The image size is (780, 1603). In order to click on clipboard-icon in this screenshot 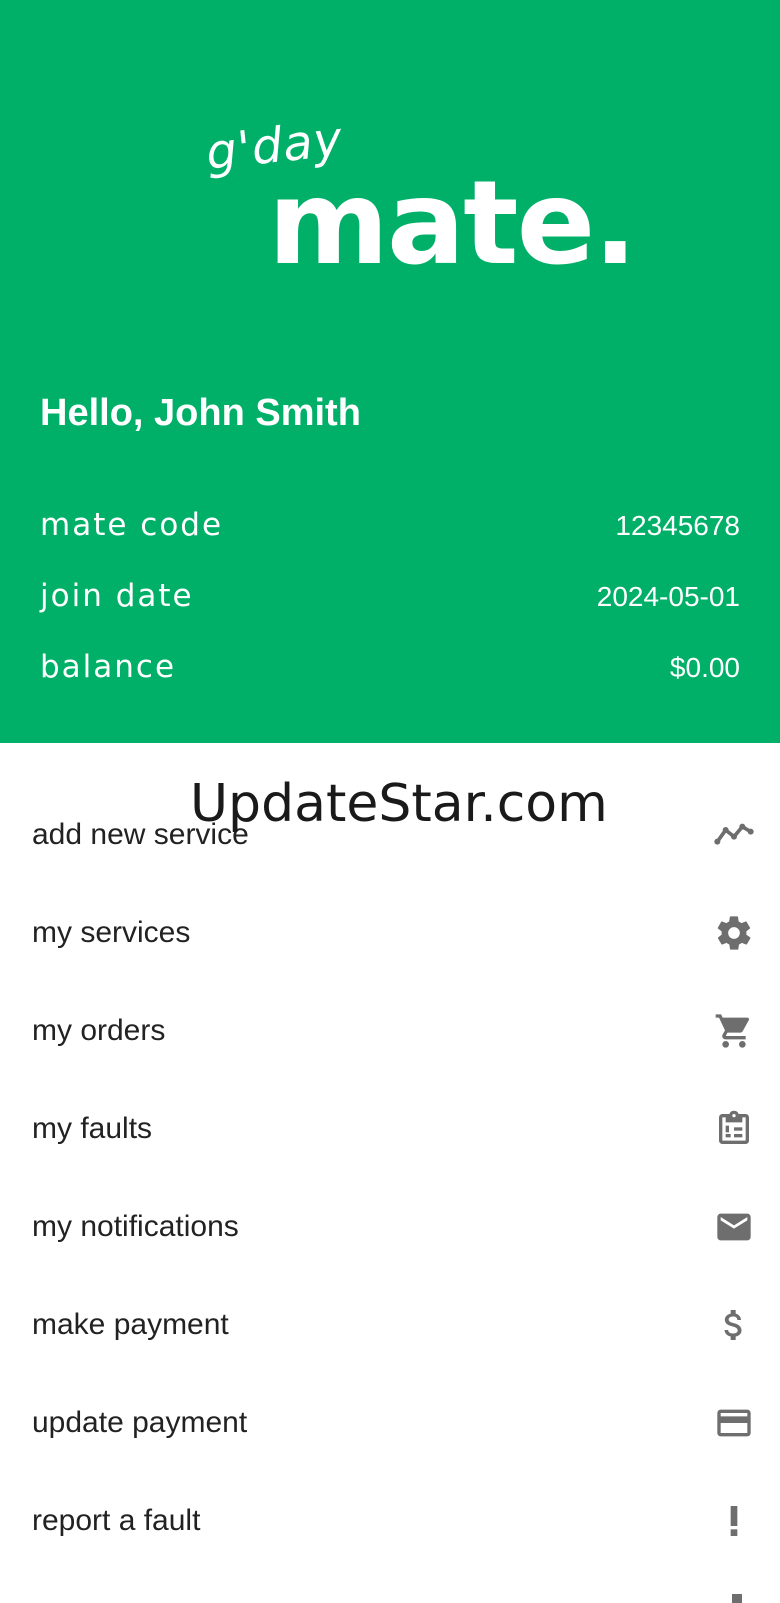, I will do `click(734, 1129)`.